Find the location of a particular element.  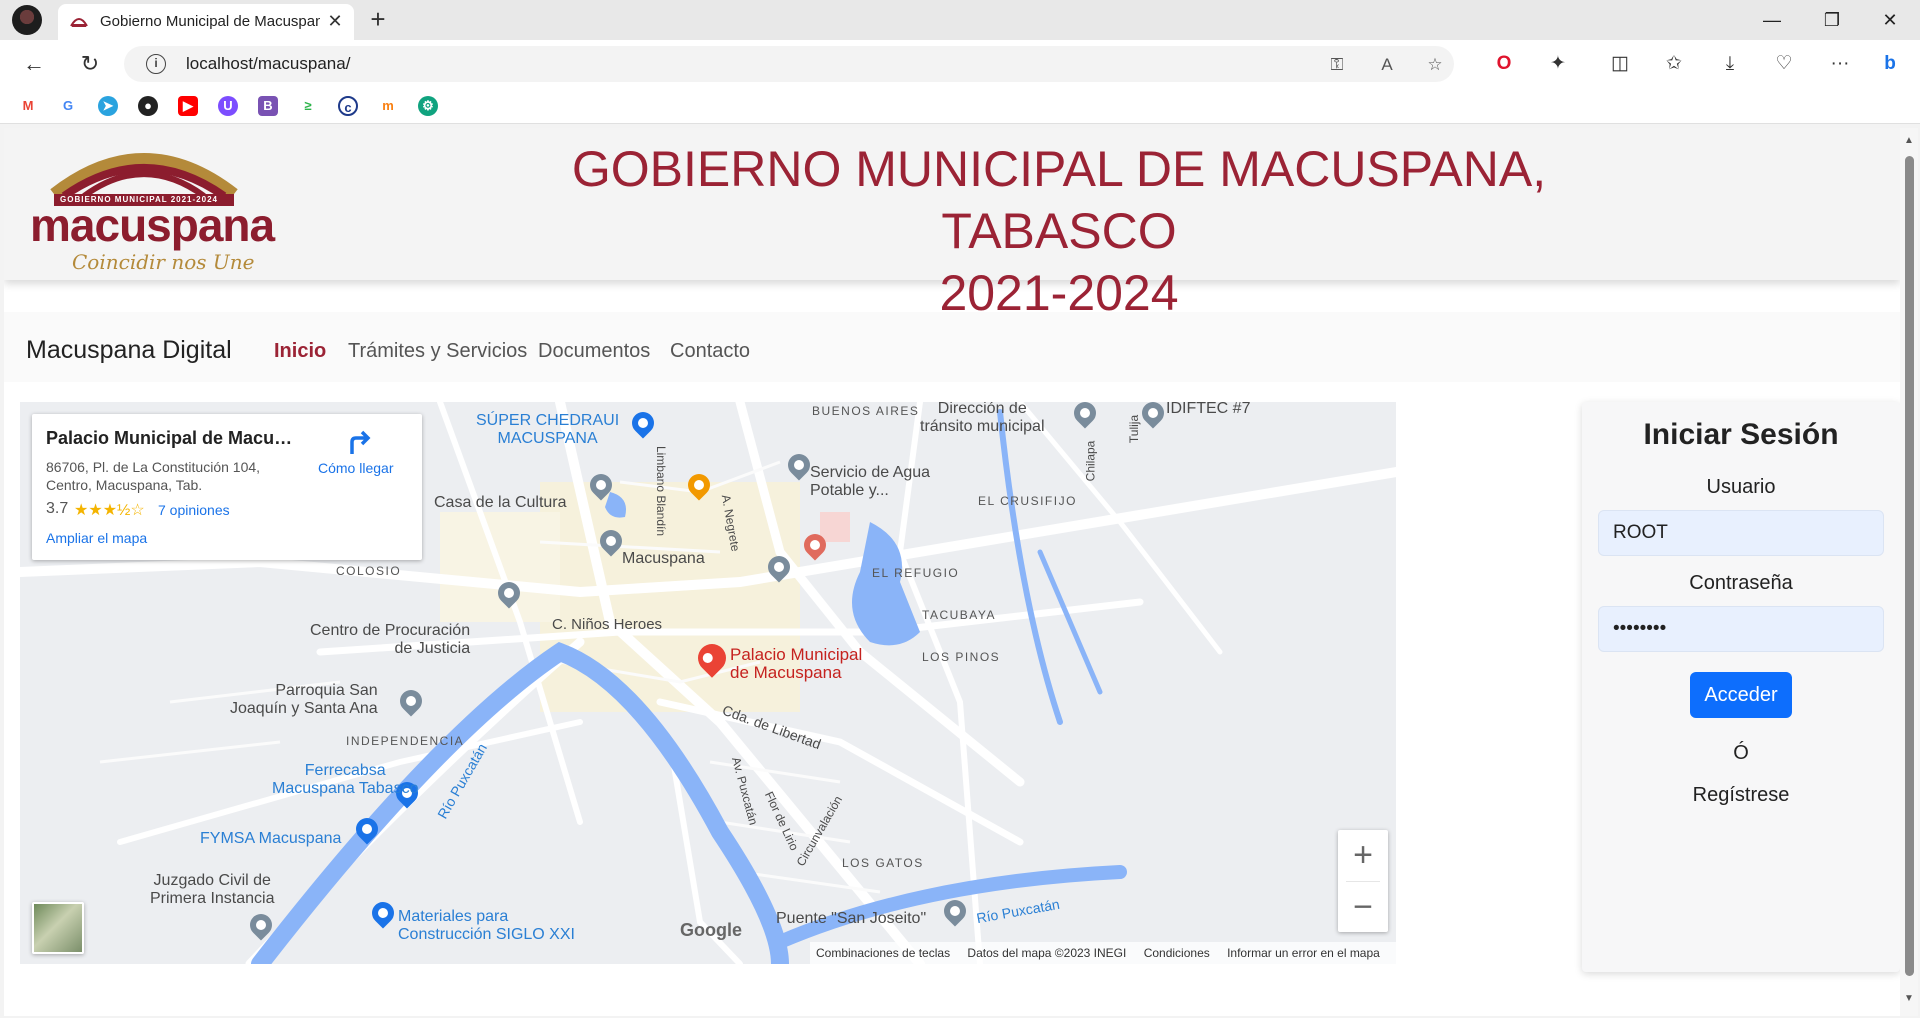

map-zoom-control: + − is located at coordinates (1363, 881).